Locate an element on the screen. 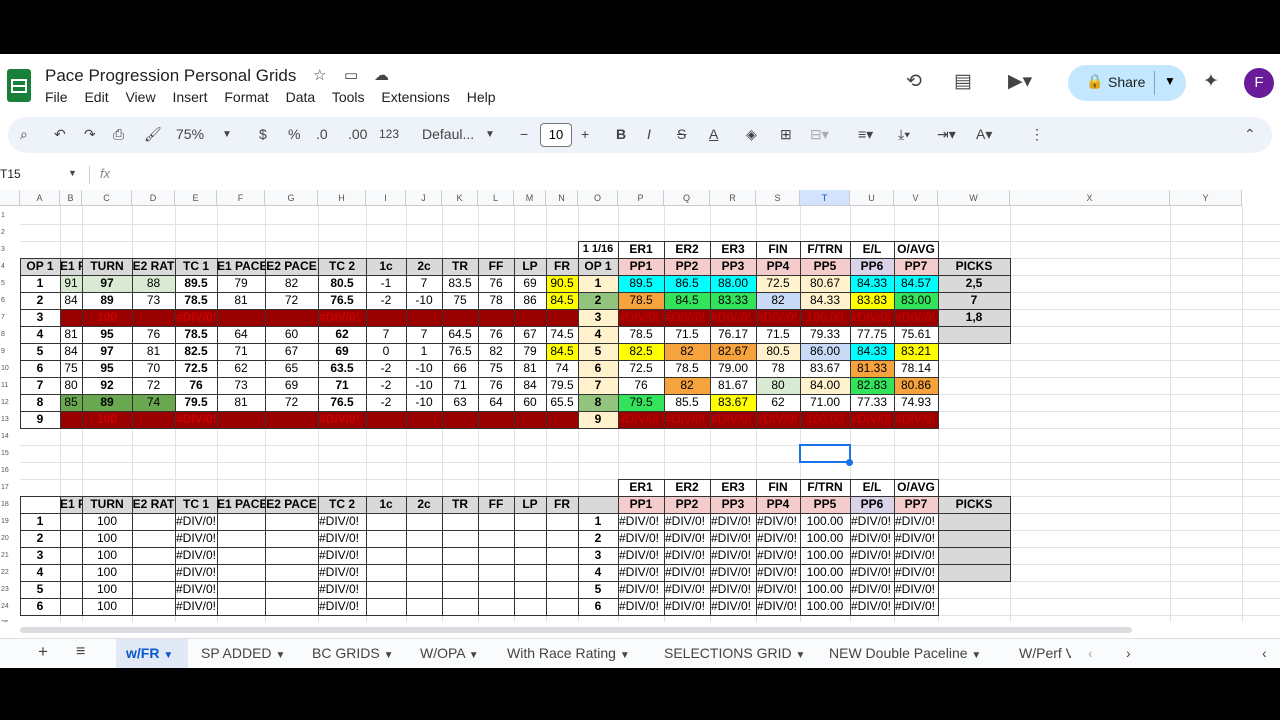 This screenshot has width=1280, height=720. cell-t10: 83.67 is located at coordinates (825, 368).